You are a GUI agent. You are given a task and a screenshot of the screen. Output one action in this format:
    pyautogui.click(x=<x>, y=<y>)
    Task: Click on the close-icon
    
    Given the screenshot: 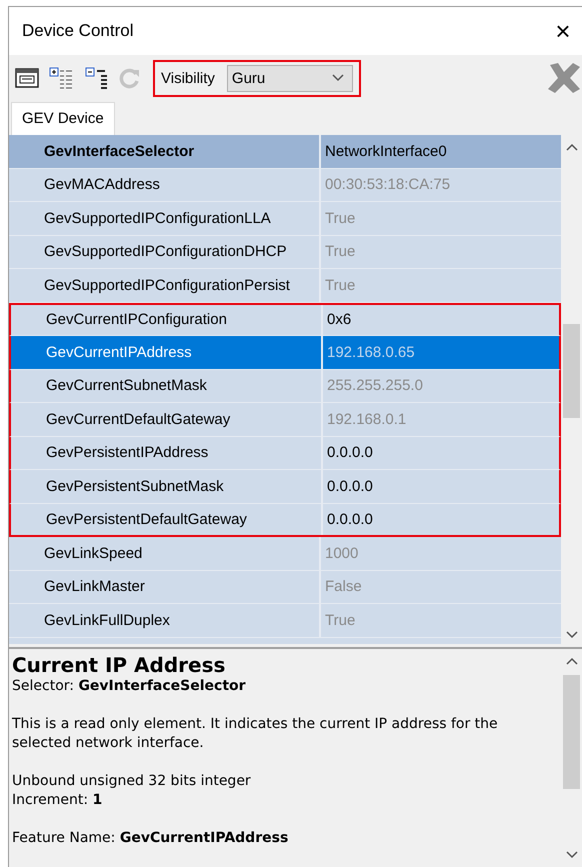 What is the action you would take?
    pyautogui.click(x=564, y=78)
    